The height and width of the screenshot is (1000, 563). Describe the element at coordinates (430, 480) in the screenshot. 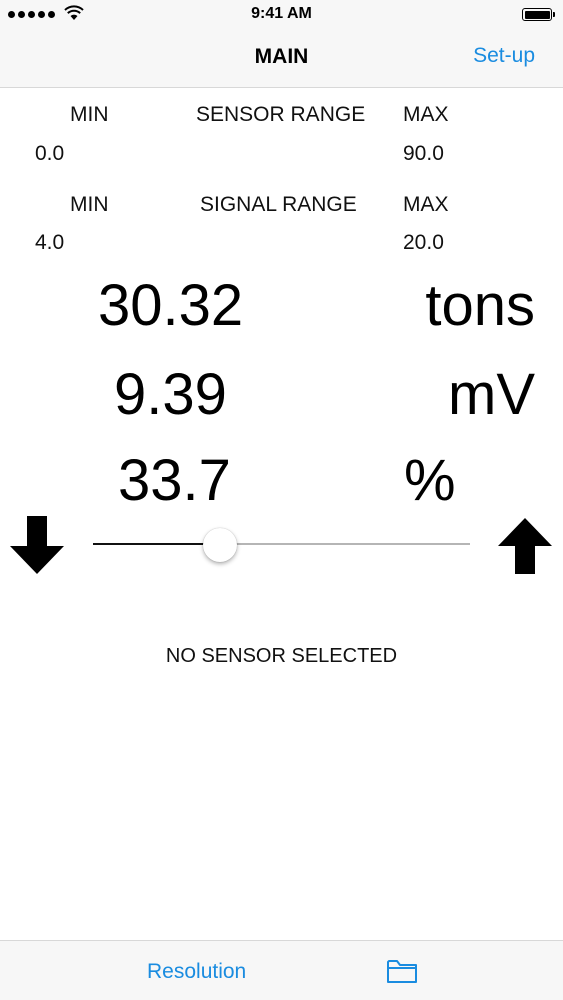

I see `percent-unit: %` at that location.